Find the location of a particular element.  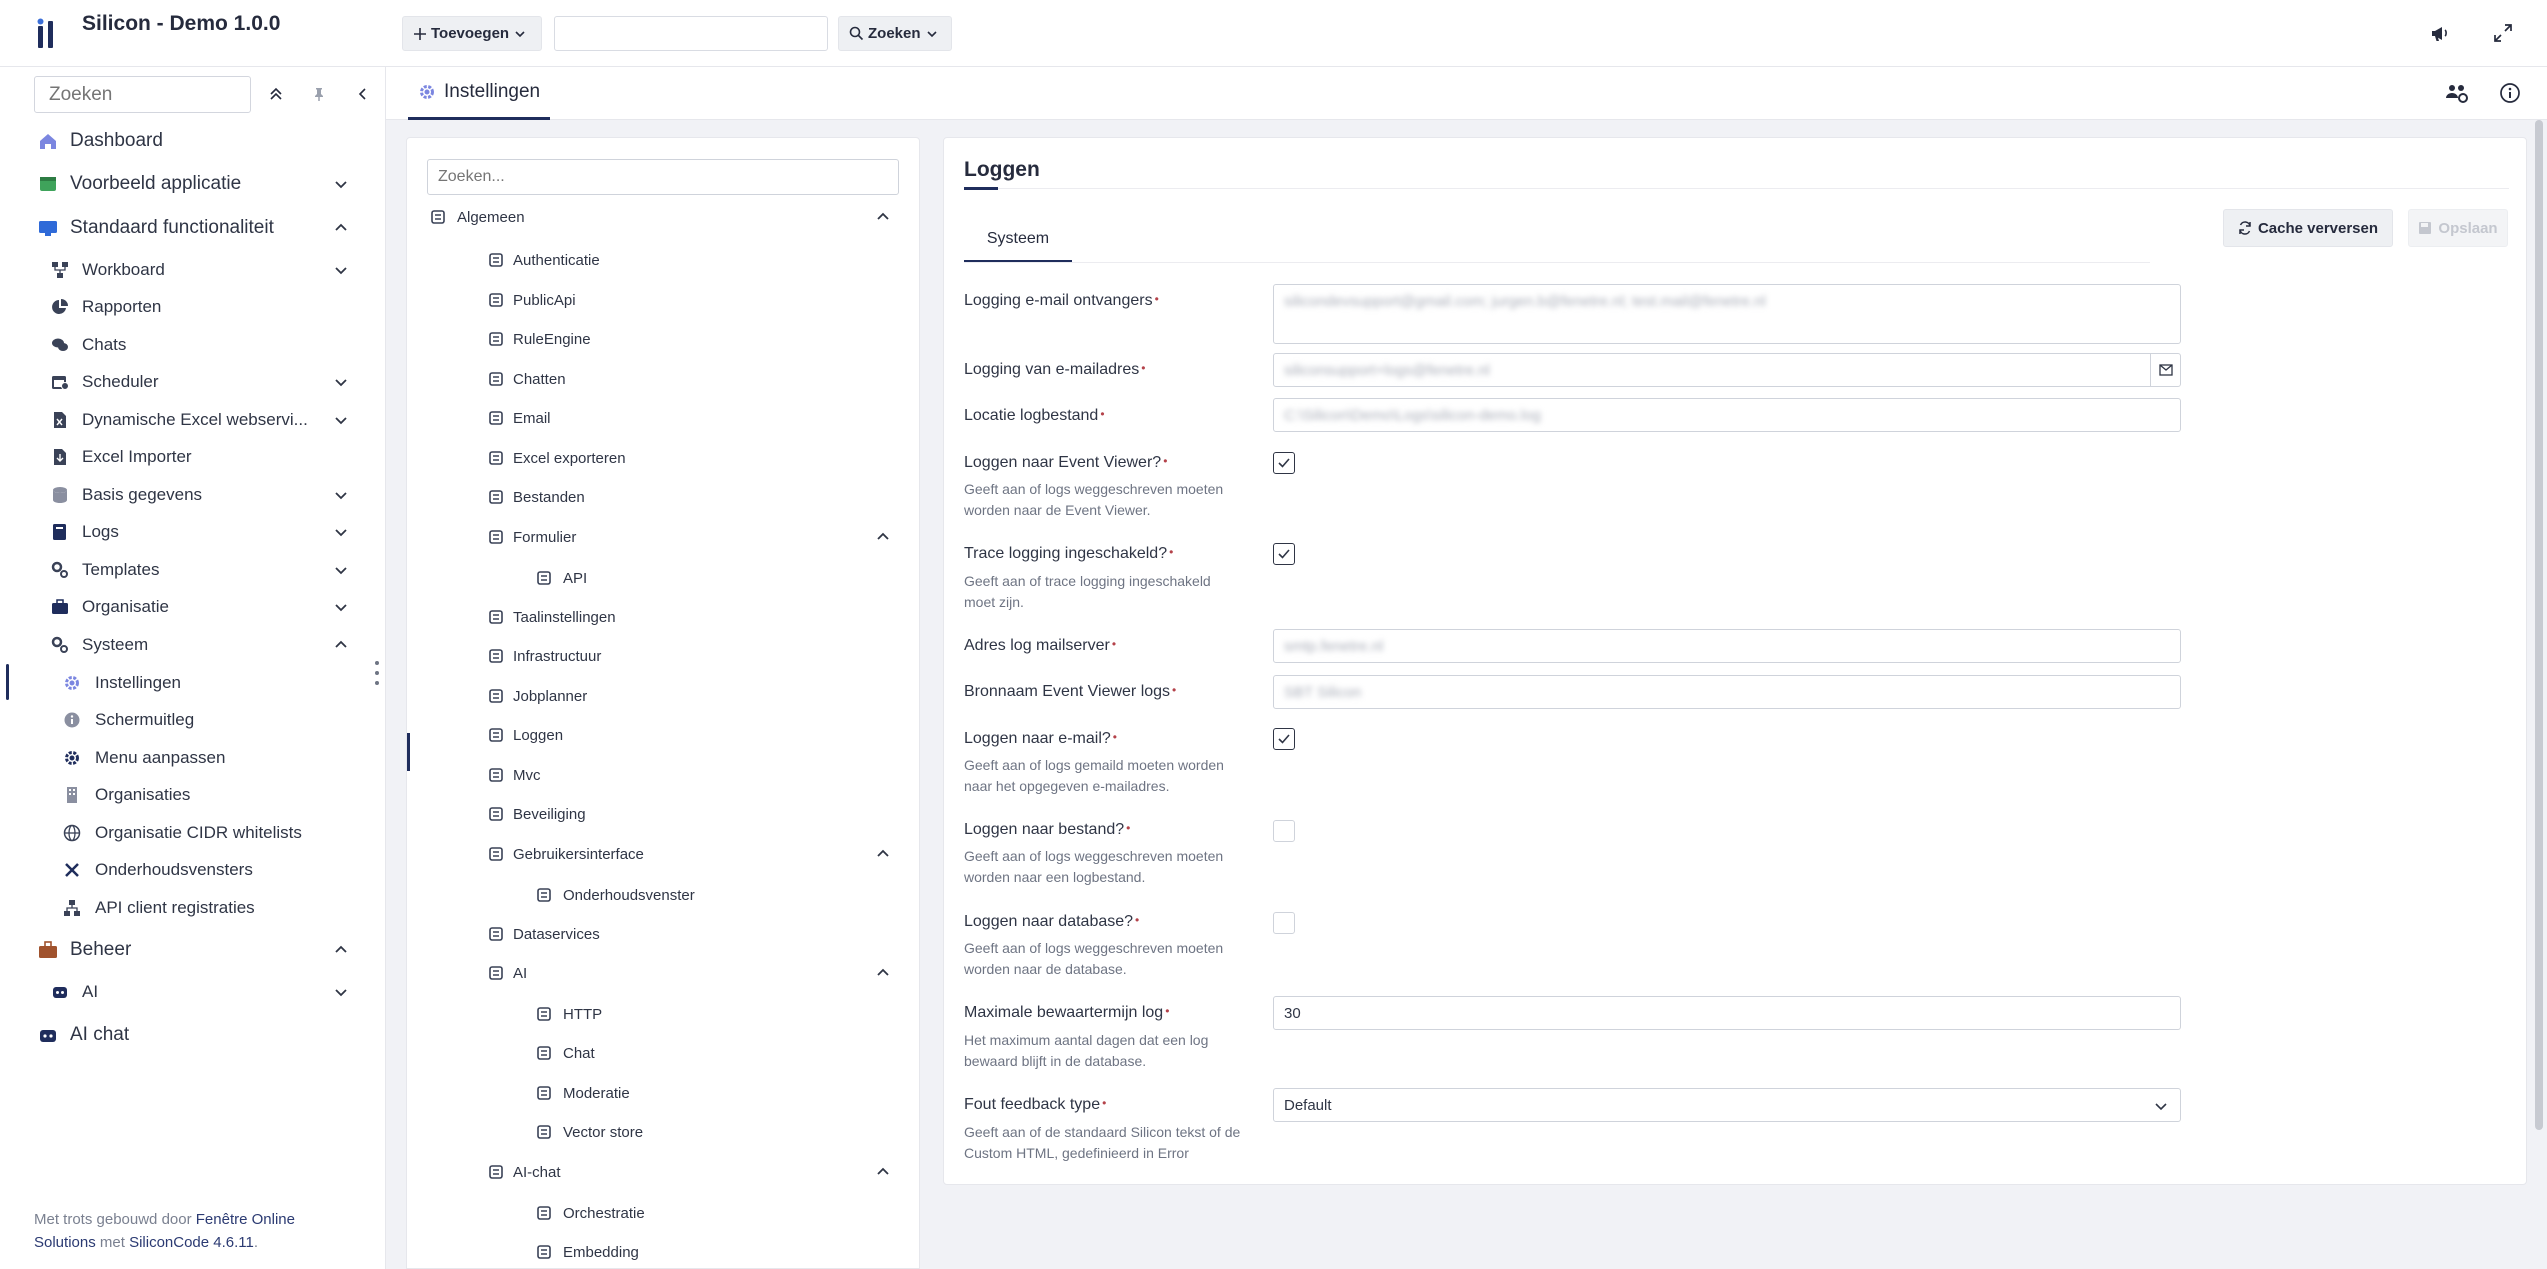

sidebar-item-ai-chat: AI chat is located at coordinates (193, 1035).